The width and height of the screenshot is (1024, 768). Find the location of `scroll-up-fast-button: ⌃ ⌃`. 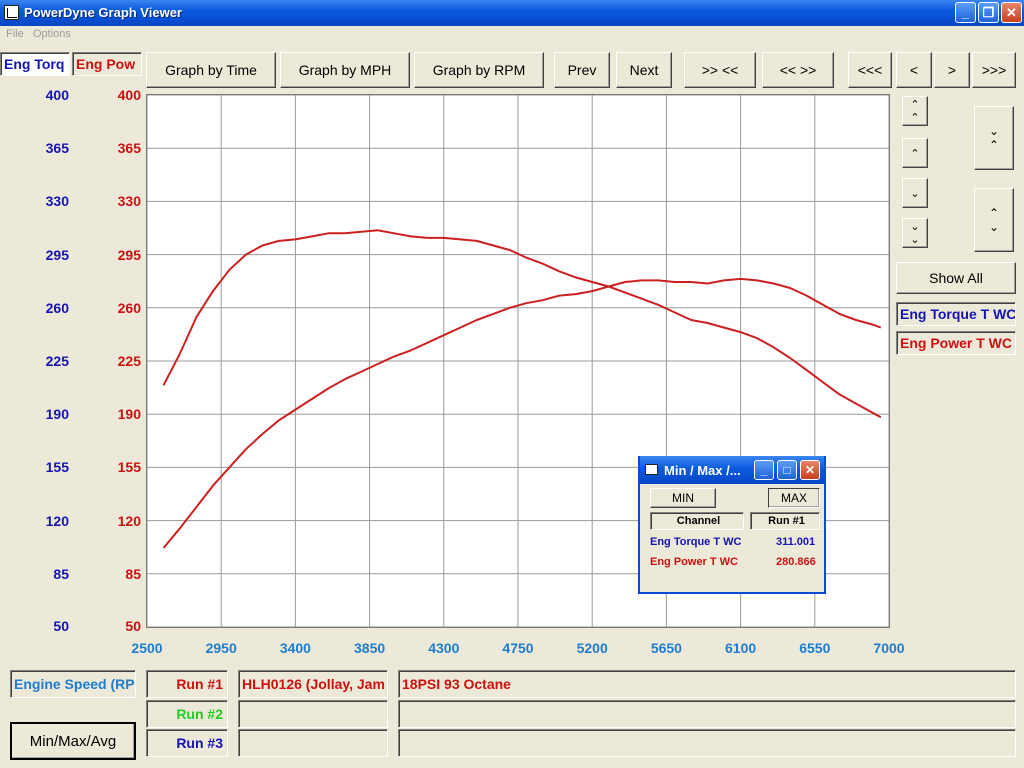

scroll-up-fast-button: ⌃ ⌃ is located at coordinates (915, 111).